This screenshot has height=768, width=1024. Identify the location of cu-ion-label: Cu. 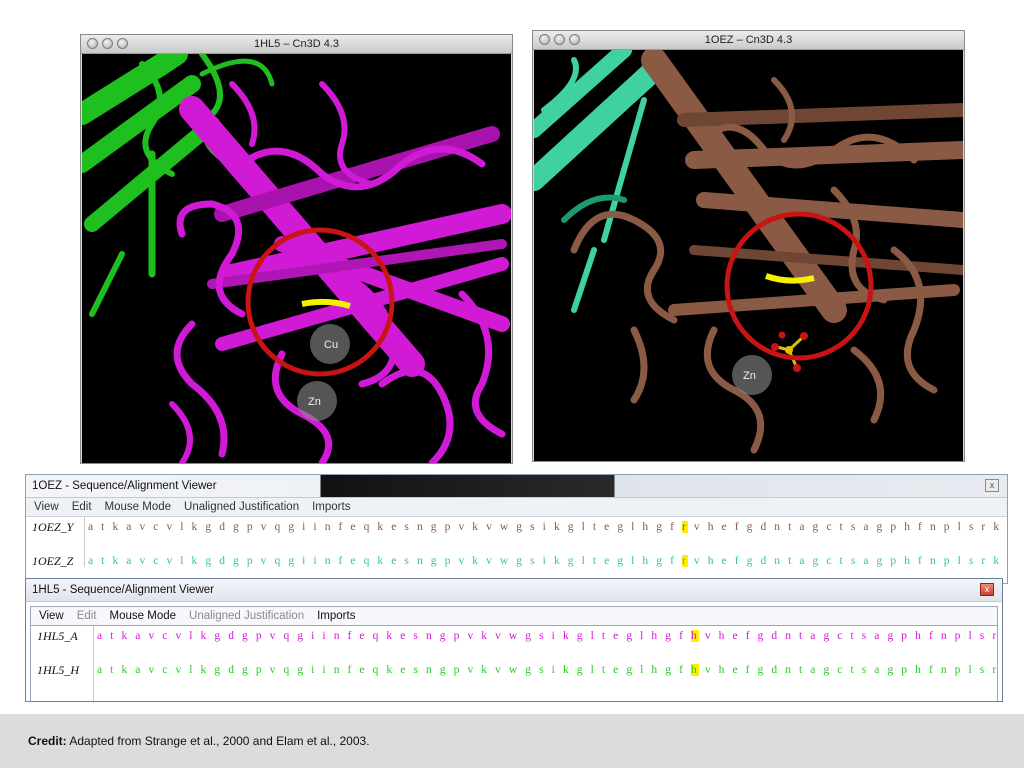
(331, 345).